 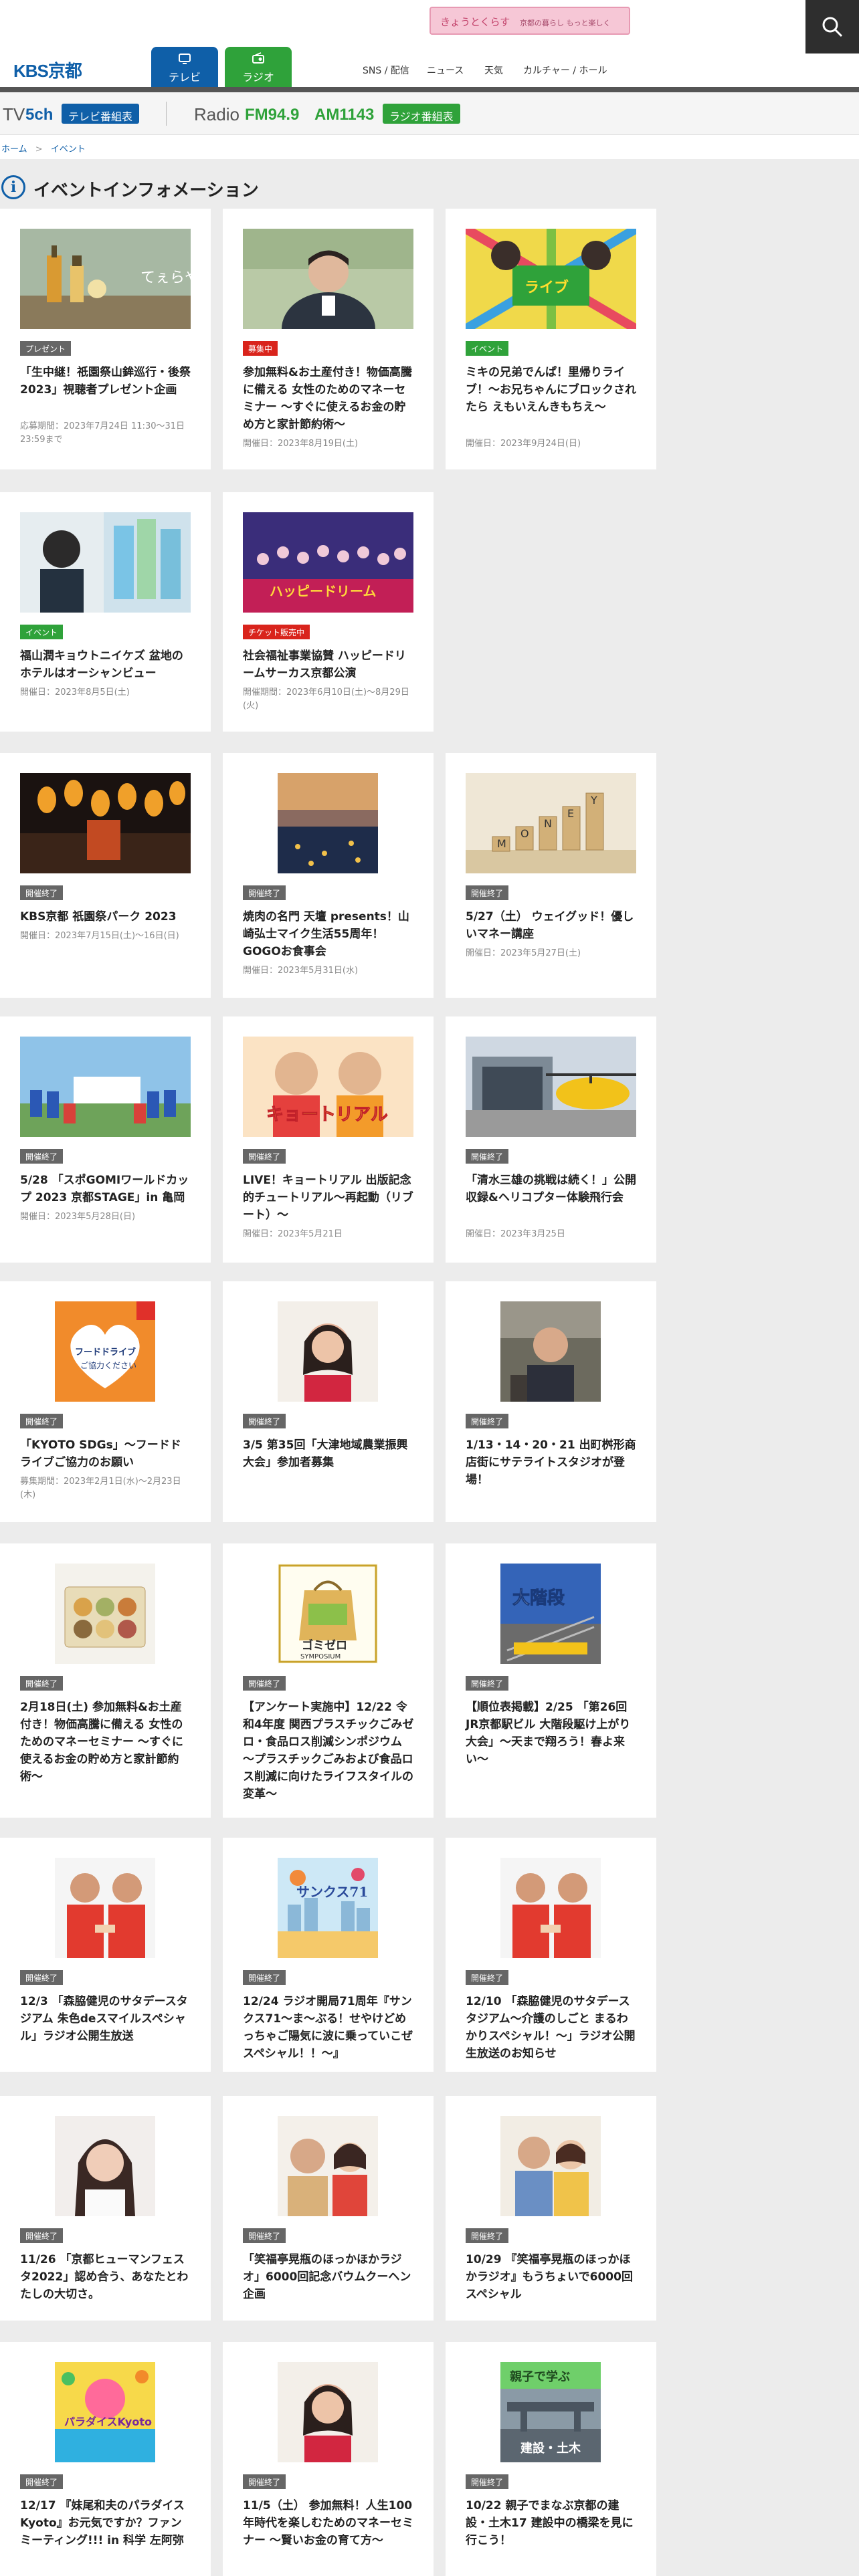 I want to click on breadcrumb-home: ホーム, so click(x=14, y=149).